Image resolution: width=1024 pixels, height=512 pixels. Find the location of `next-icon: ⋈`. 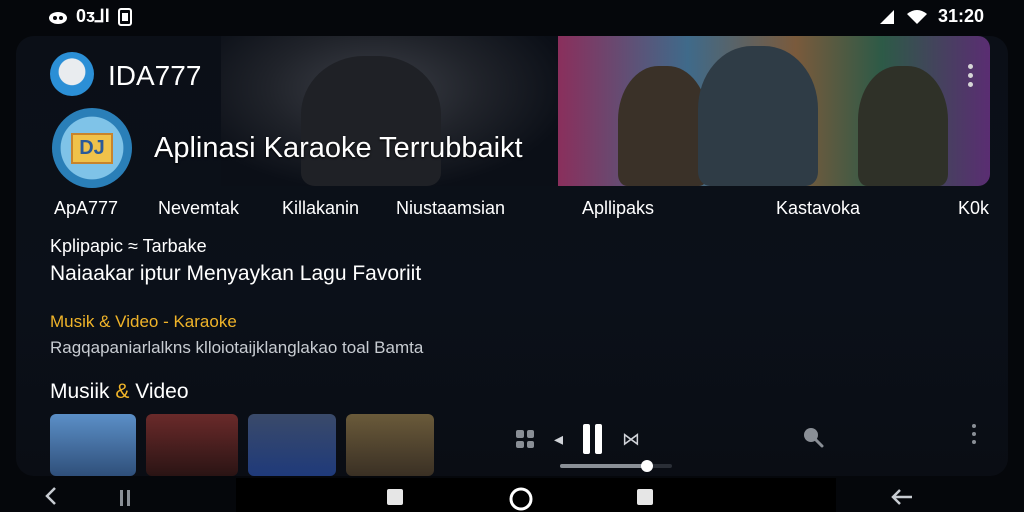

next-icon: ⋈ is located at coordinates (631, 439).